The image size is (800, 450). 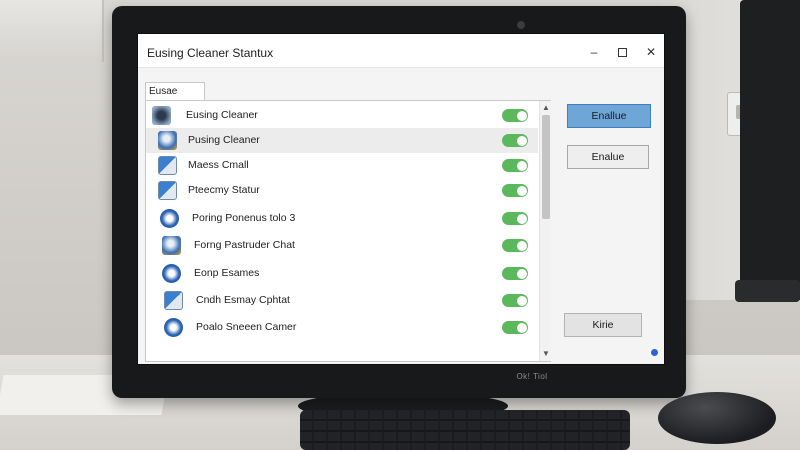 I want to click on tab-main: Eusae Cude, so click(x=175, y=98).